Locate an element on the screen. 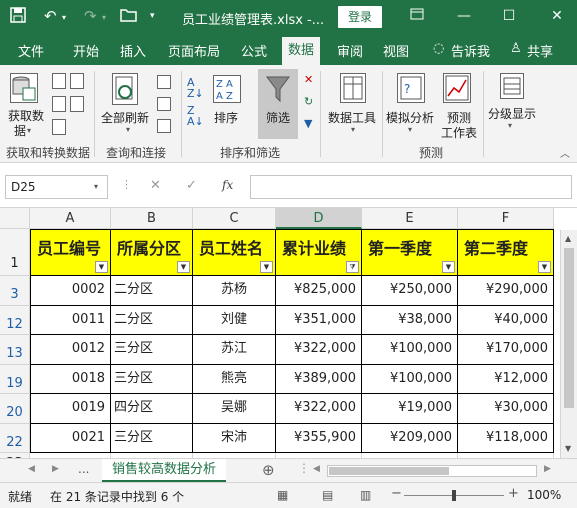  table-cell: ¥355,900 is located at coordinates (319, 438).